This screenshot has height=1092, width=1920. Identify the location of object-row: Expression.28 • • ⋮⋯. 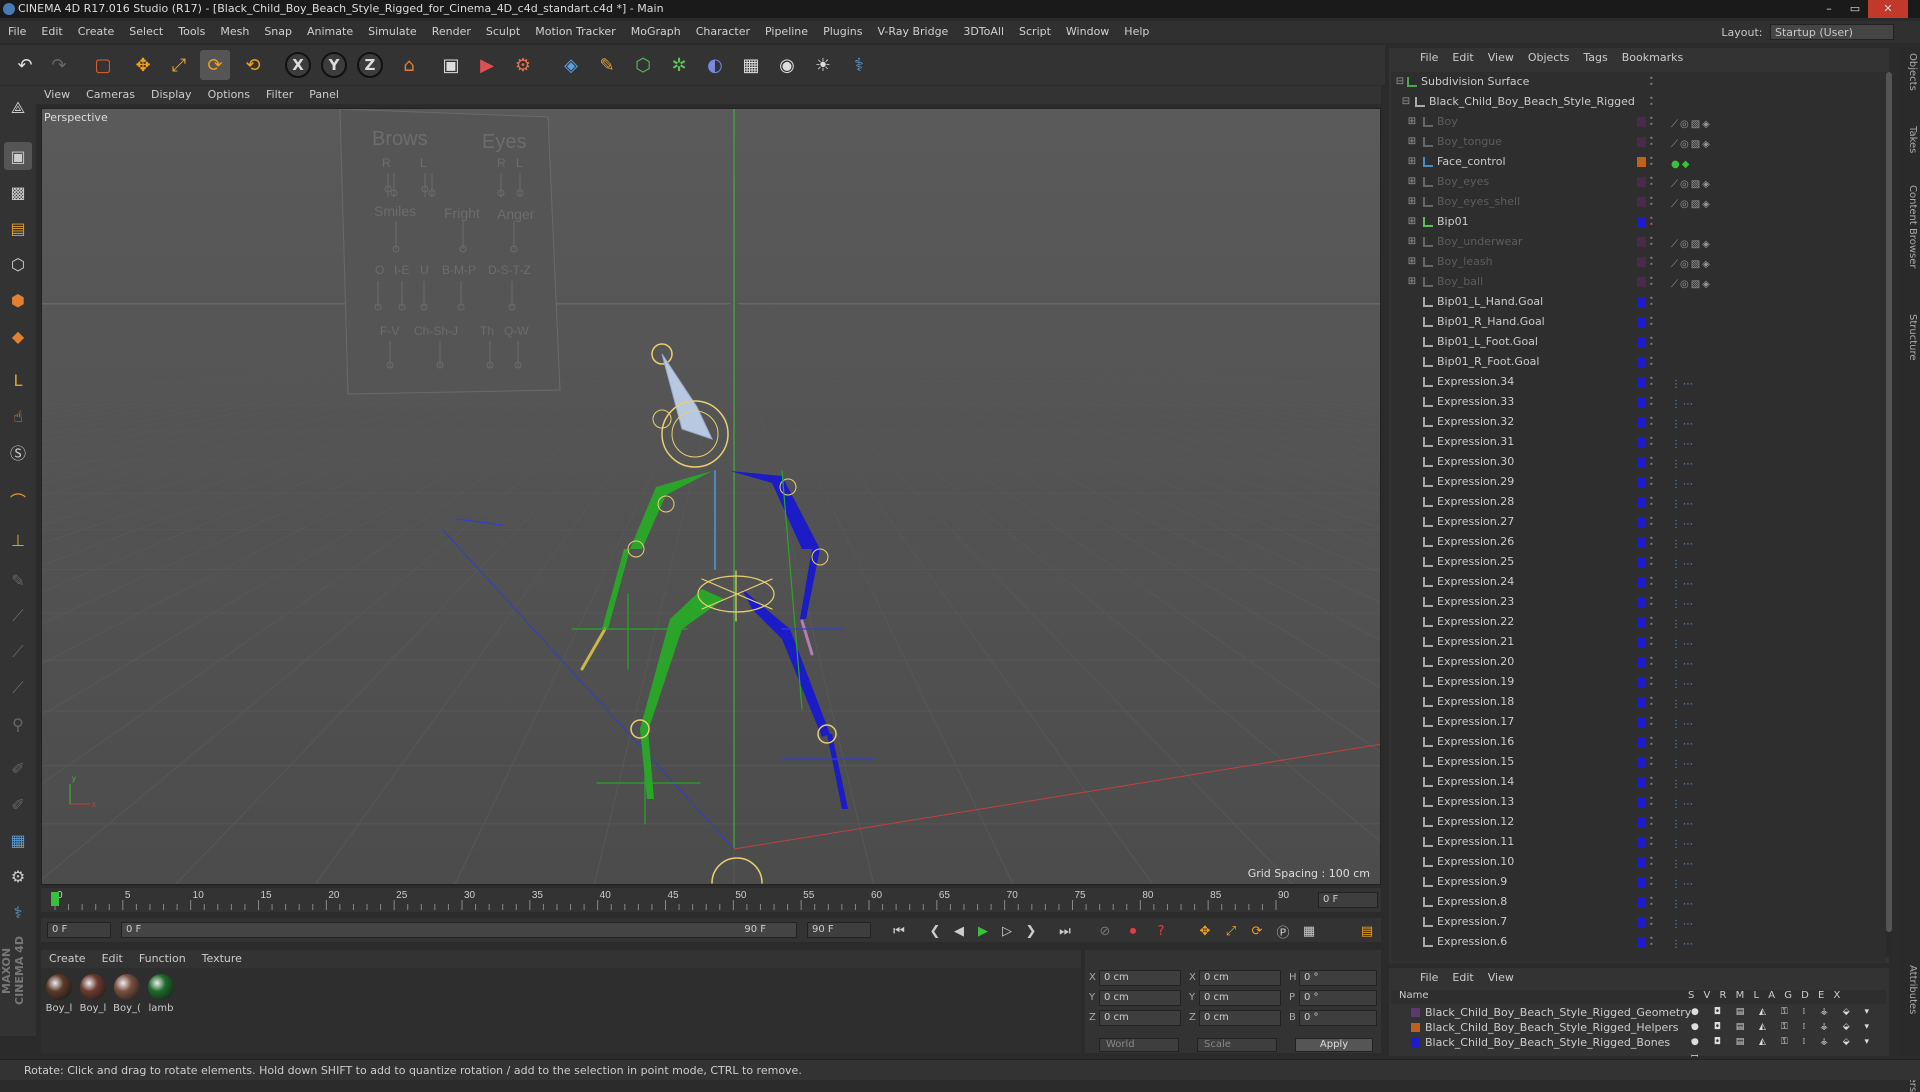
(1638, 502).